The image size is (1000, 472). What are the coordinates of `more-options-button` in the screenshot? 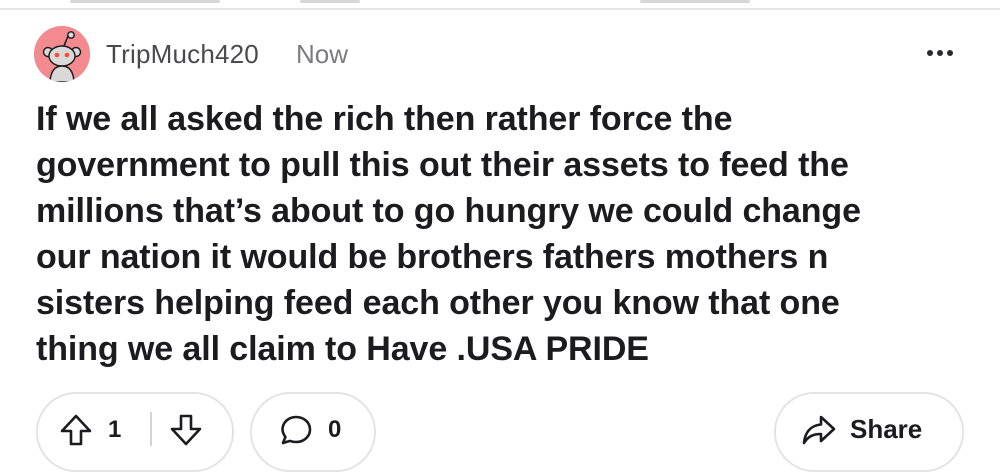 It's located at (940, 53).